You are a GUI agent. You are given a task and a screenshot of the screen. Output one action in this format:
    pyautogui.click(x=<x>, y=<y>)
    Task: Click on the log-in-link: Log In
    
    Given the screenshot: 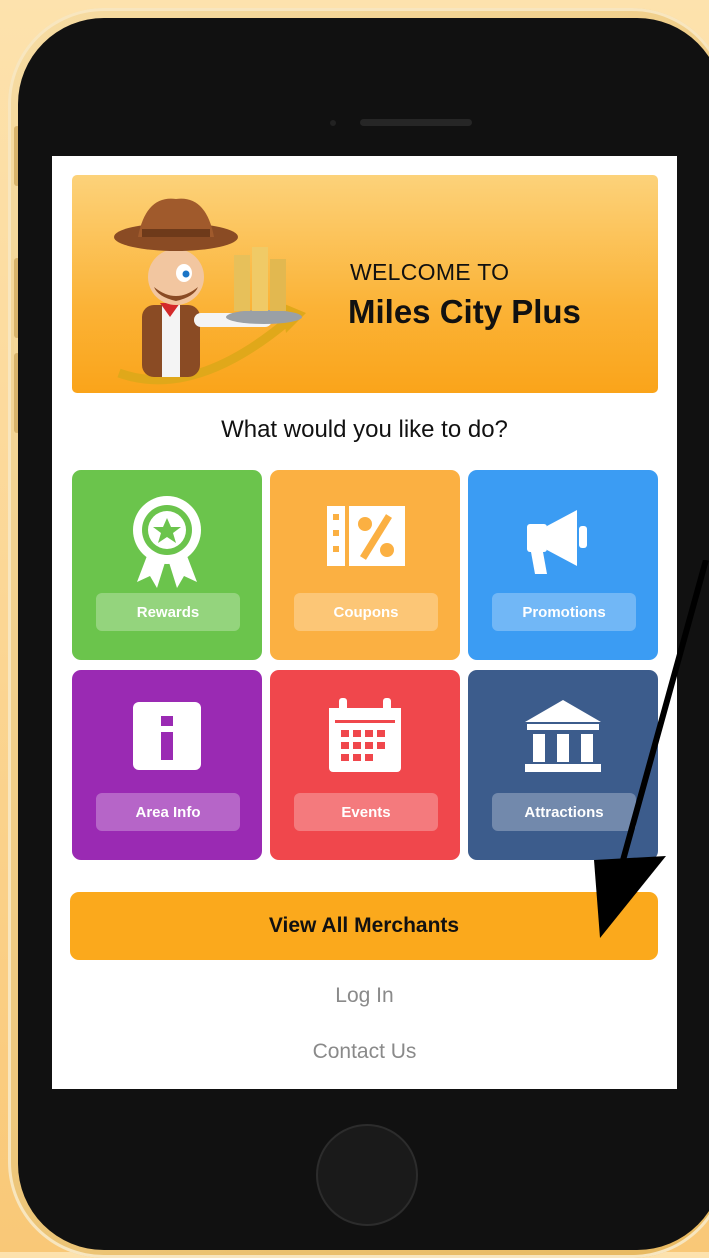 What is the action you would take?
    pyautogui.click(x=364, y=996)
    